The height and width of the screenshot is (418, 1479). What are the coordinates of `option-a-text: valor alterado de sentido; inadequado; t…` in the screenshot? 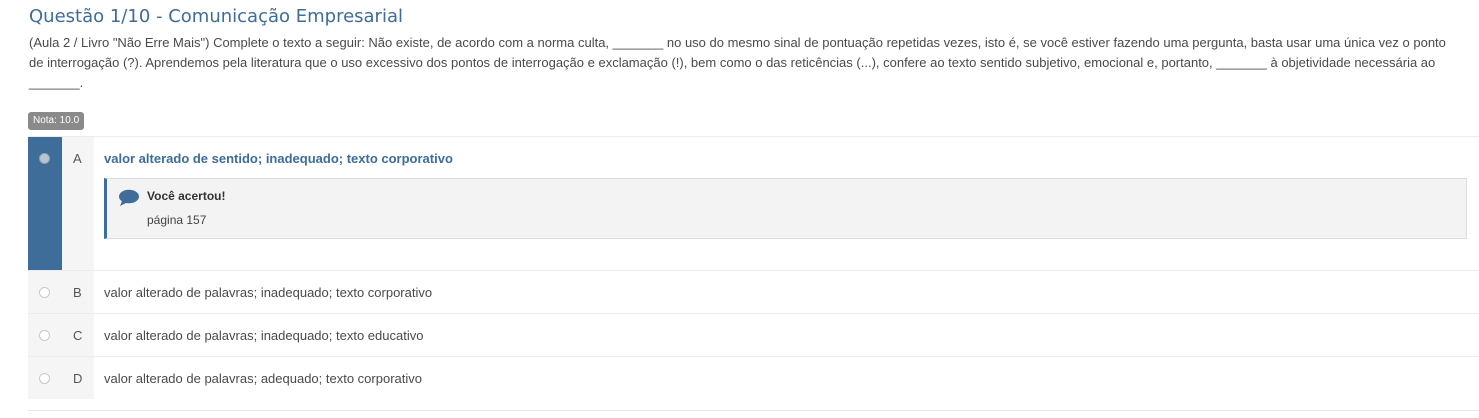 It's located at (278, 158).